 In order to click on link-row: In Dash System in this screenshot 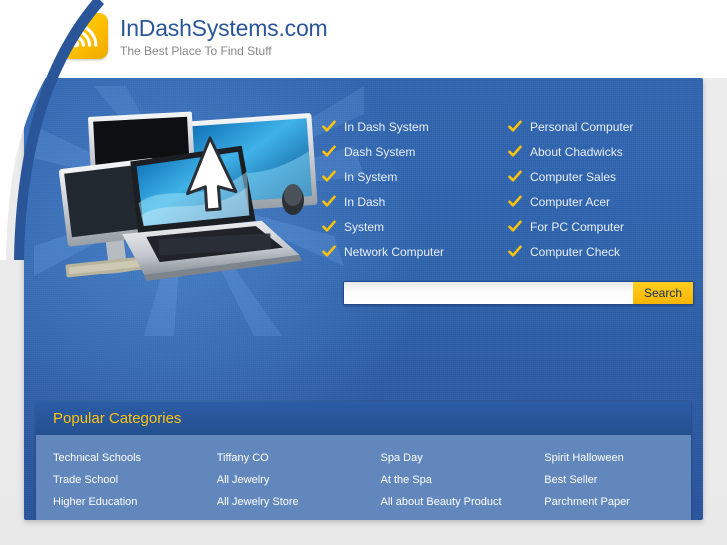, I will do `click(415, 126)`.